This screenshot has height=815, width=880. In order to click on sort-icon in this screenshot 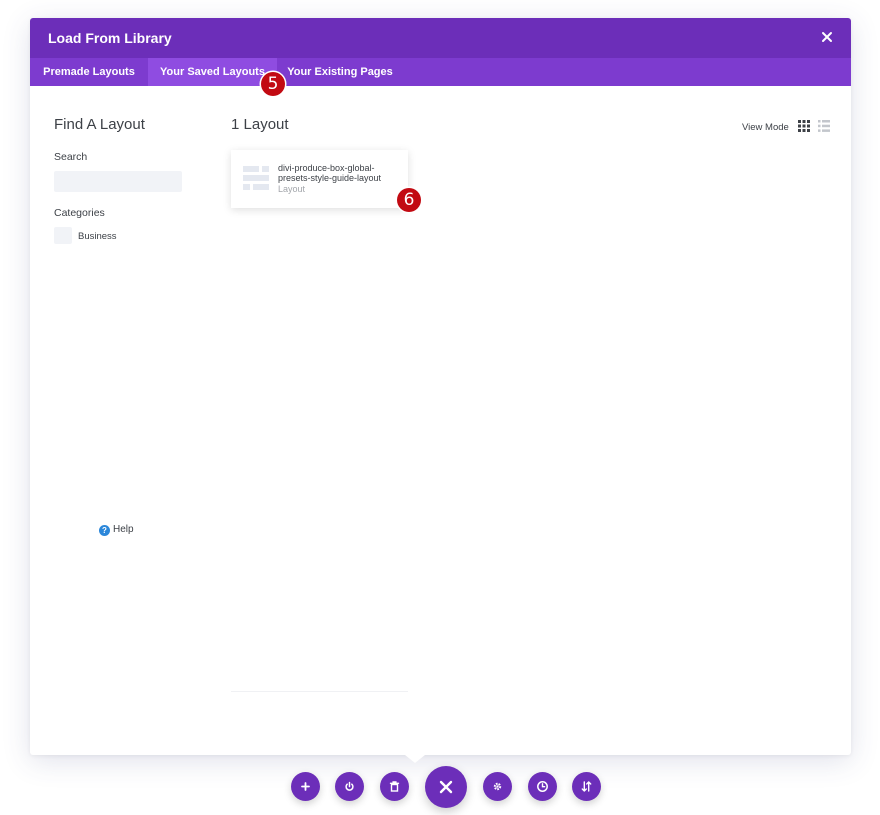, I will do `click(586, 786)`.